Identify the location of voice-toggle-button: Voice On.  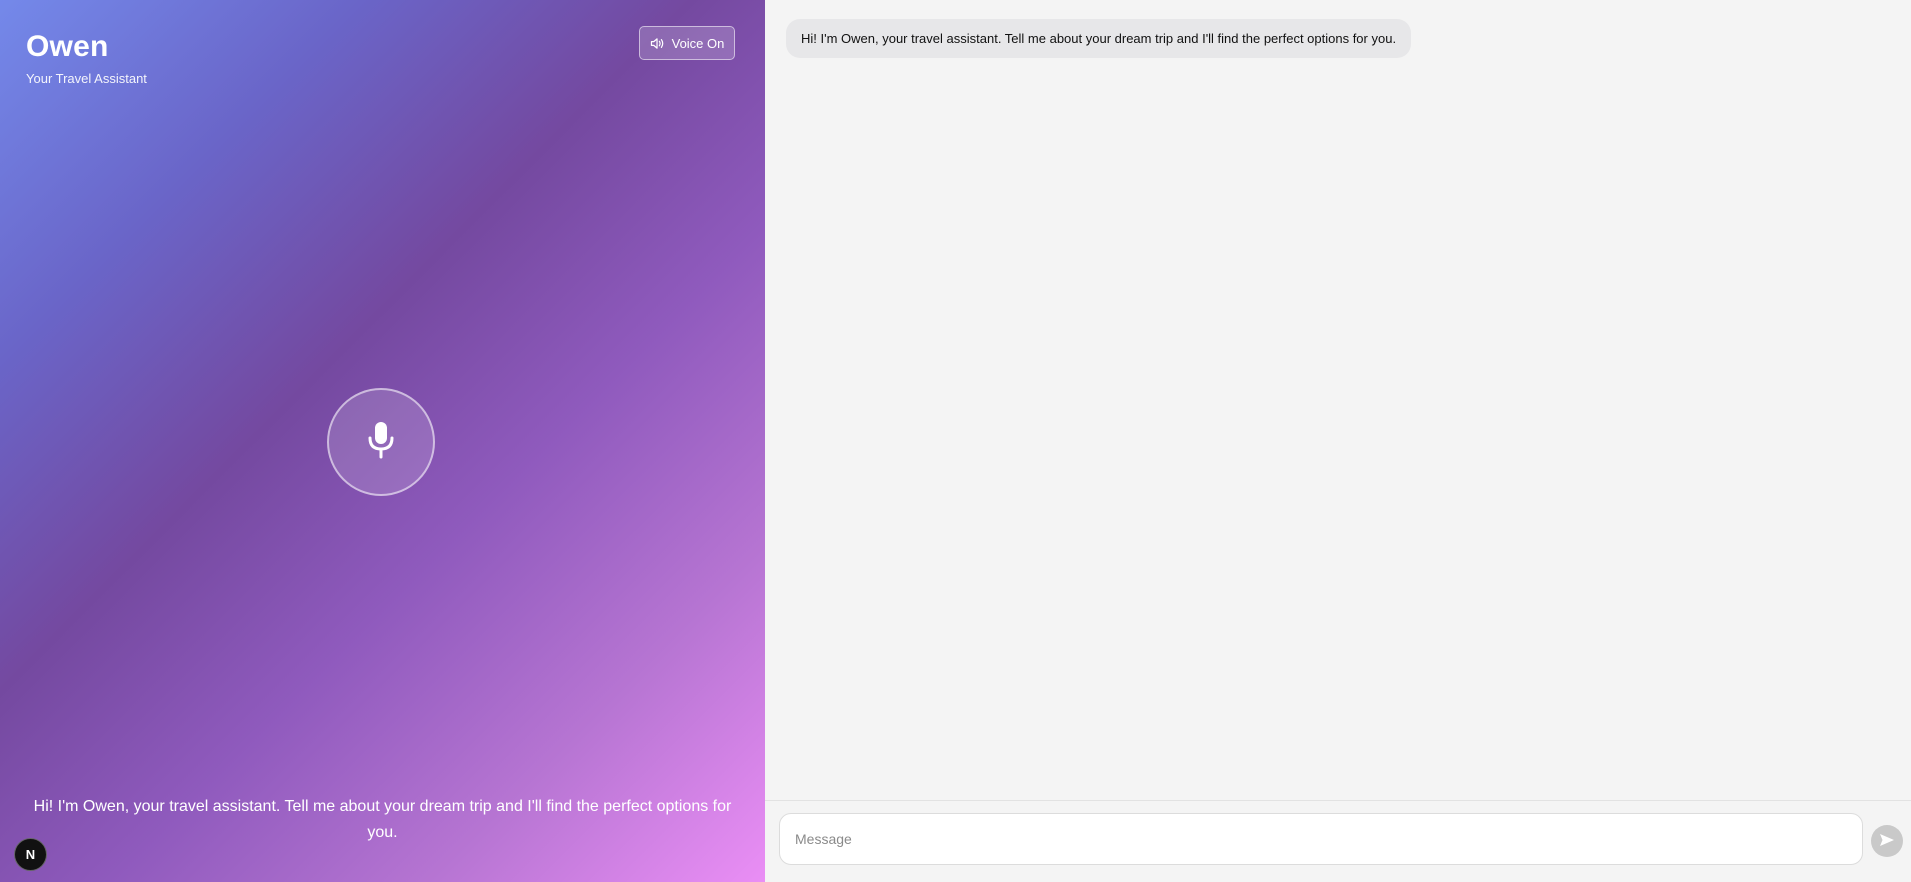
(687, 43).